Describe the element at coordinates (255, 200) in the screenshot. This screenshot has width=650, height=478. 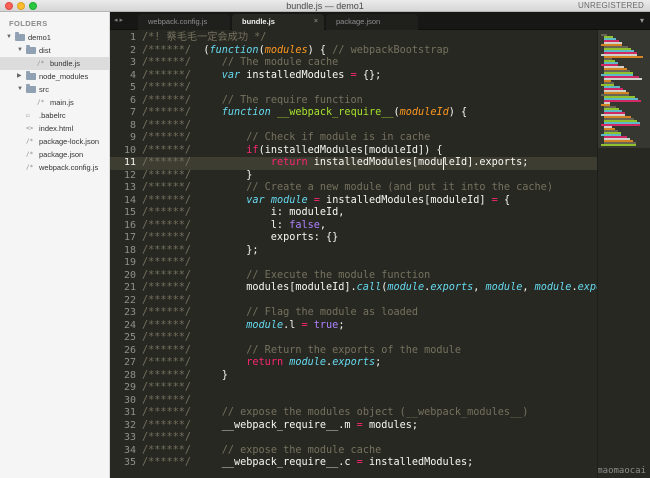
I see `code-token: var` at that location.